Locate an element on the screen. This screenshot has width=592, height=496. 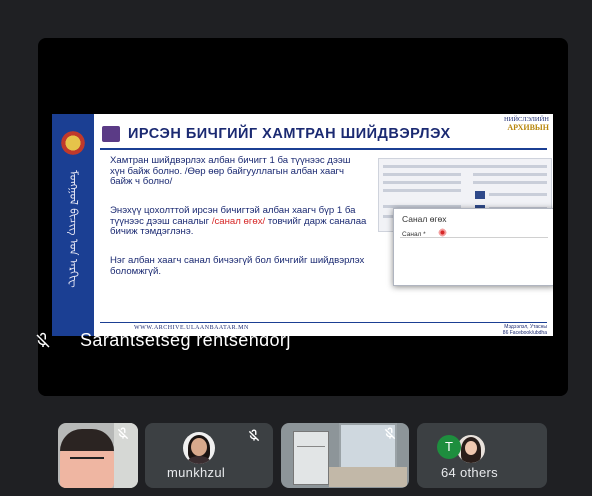
footer-info-line-2: 86 Facebook/ubdha is located at coordinates (524, 333).